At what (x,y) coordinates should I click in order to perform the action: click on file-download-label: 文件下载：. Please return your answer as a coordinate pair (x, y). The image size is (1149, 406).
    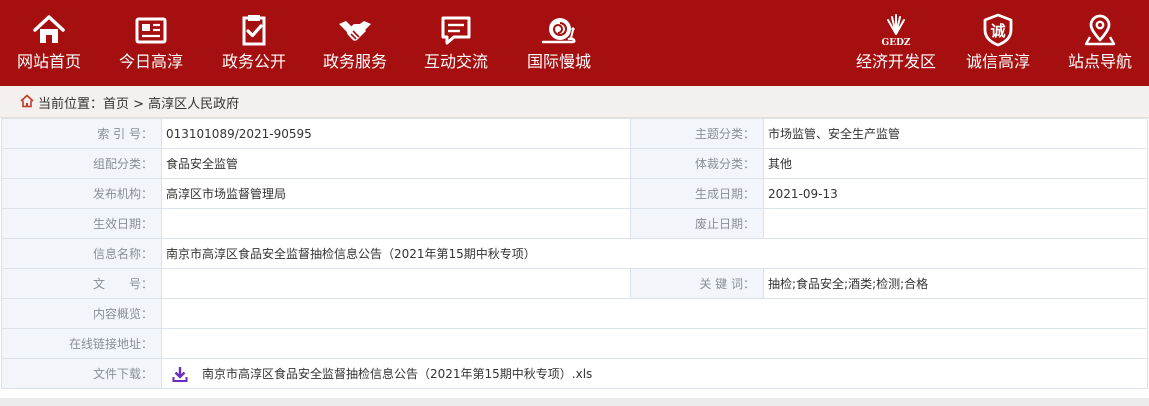
    Looking at the image, I should click on (81, 373).